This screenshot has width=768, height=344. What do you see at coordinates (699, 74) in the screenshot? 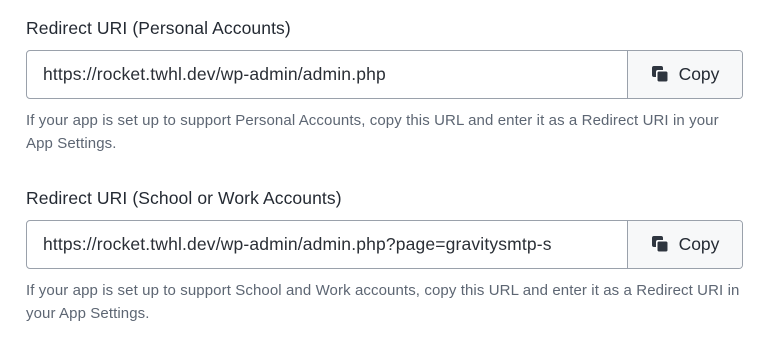
I see `personal-copy-label: Copy` at bounding box center [699, 74].